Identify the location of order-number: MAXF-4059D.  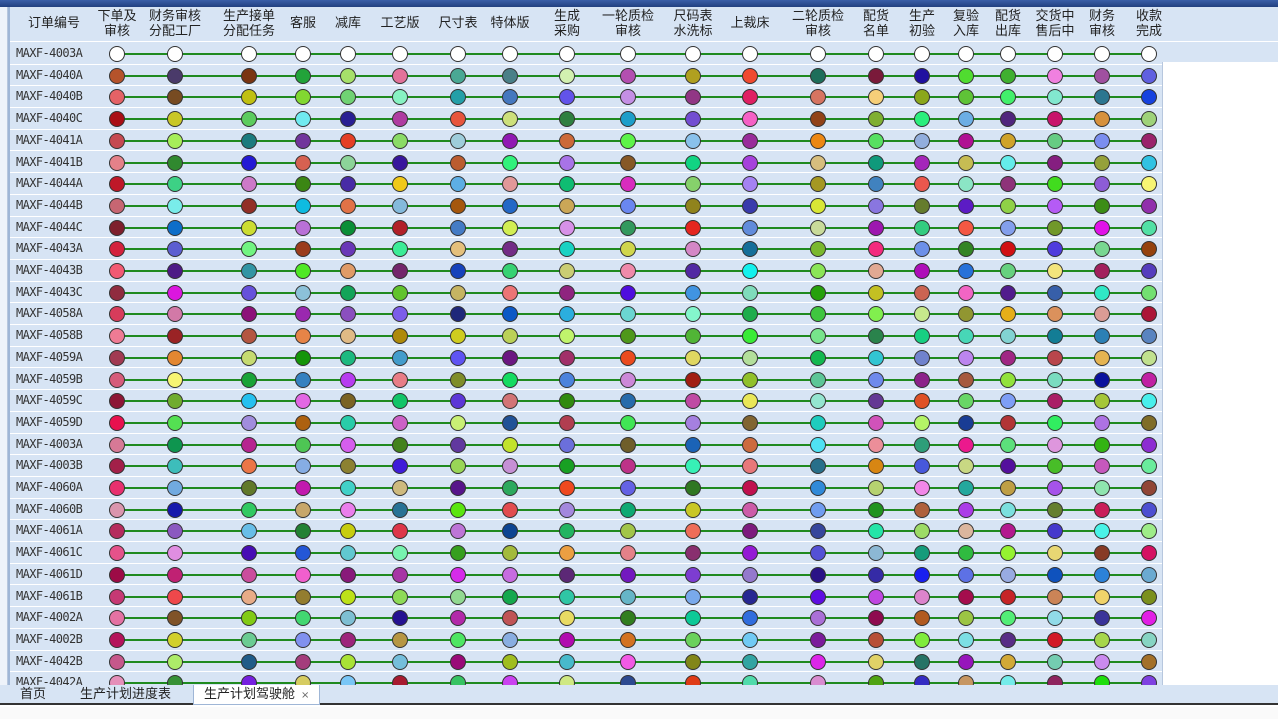
(49, 422).